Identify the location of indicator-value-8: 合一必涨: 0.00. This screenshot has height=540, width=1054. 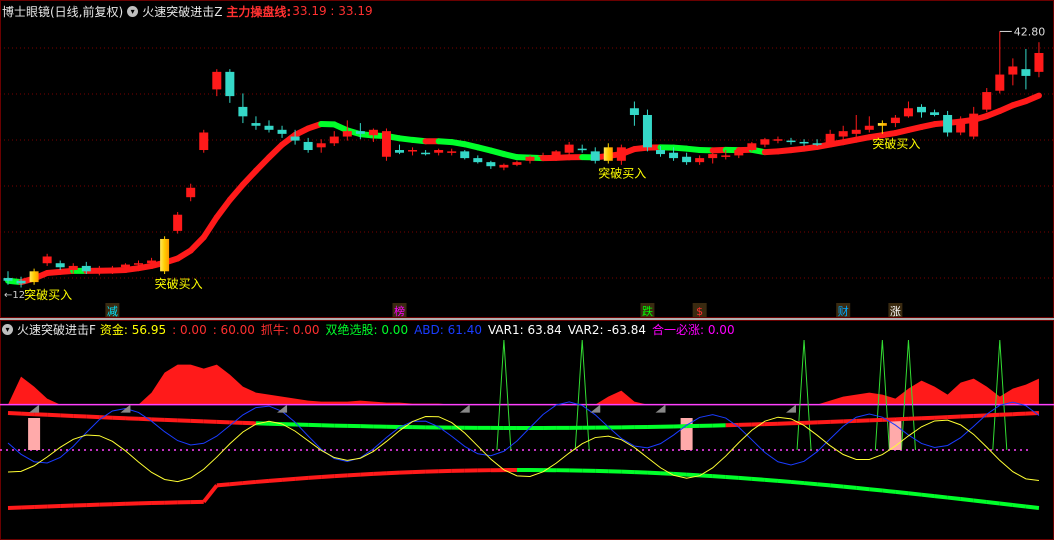
(693, 329).